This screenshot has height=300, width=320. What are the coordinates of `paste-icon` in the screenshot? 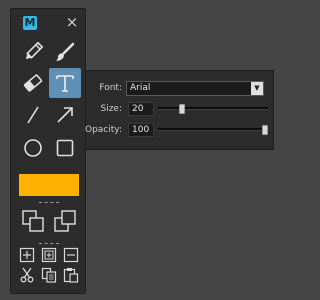 It's located at (71, 275).